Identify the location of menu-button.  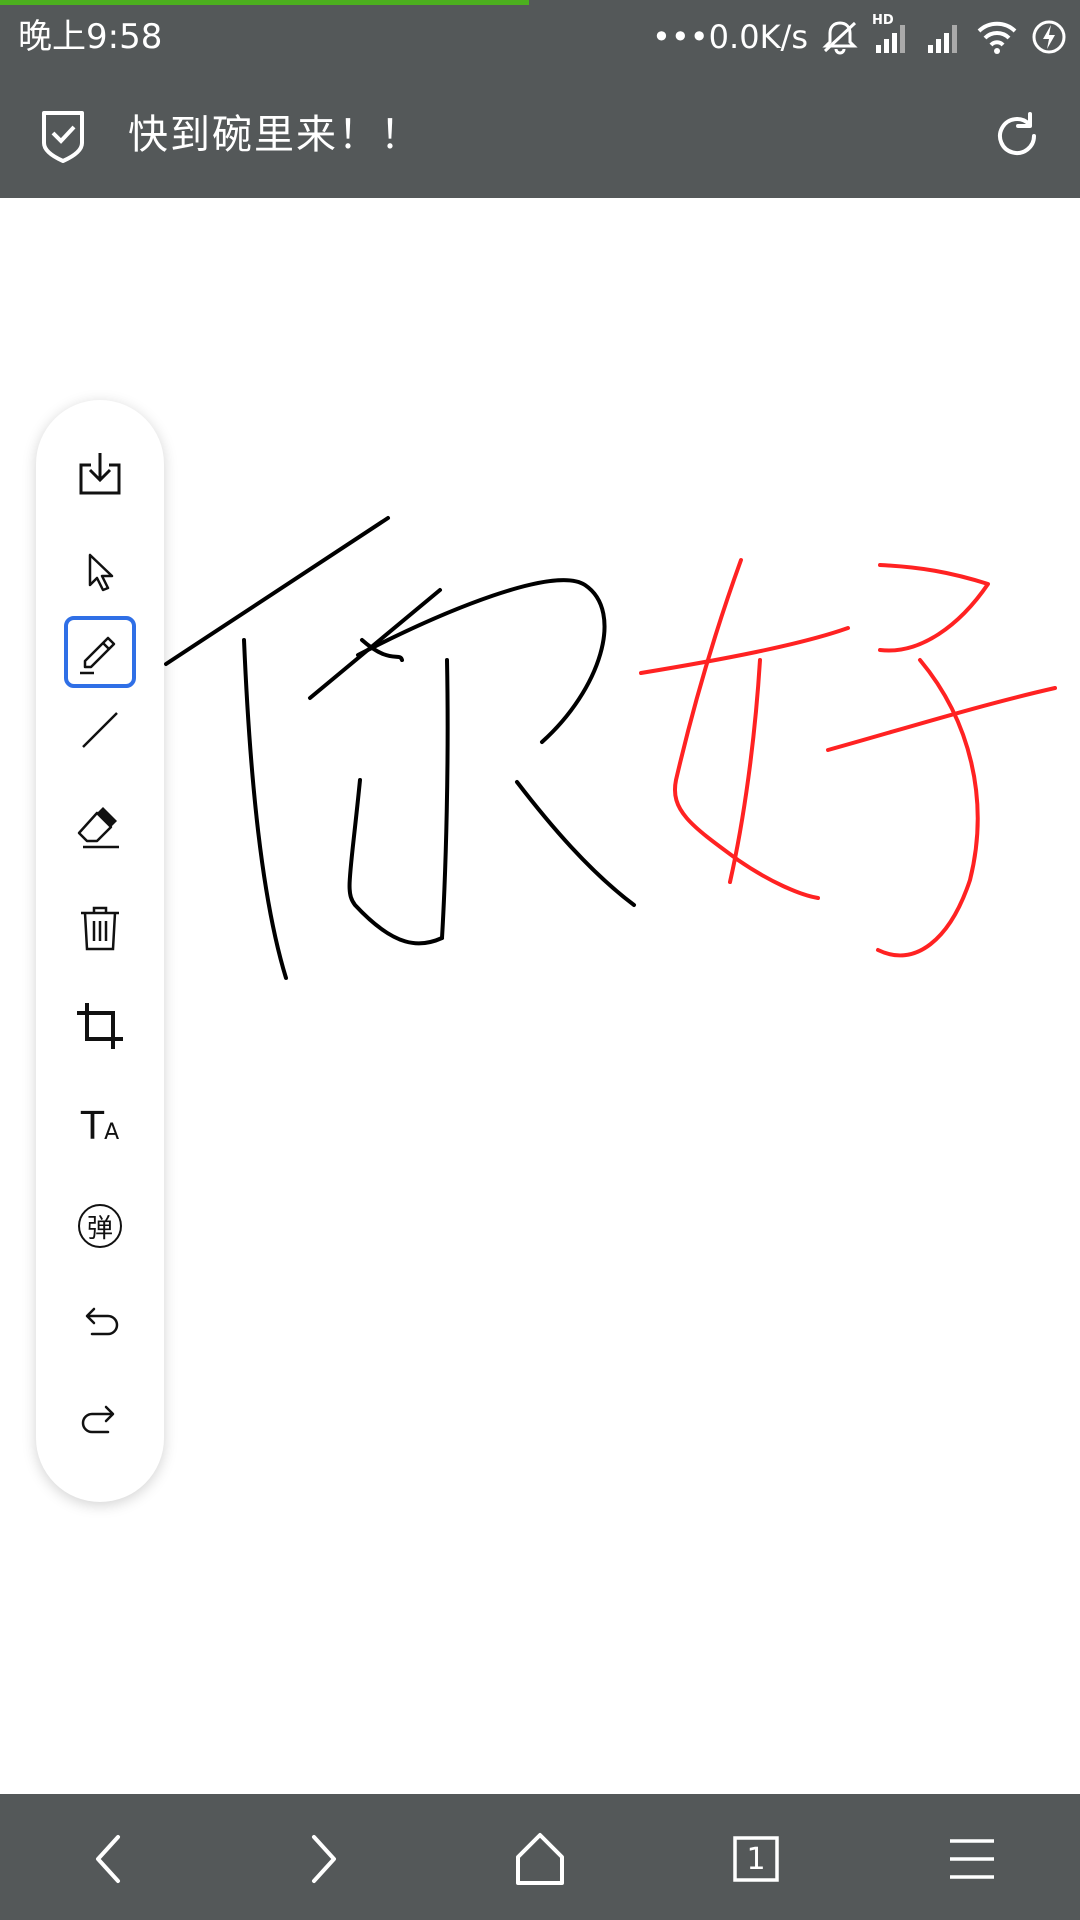
(972, 1859).